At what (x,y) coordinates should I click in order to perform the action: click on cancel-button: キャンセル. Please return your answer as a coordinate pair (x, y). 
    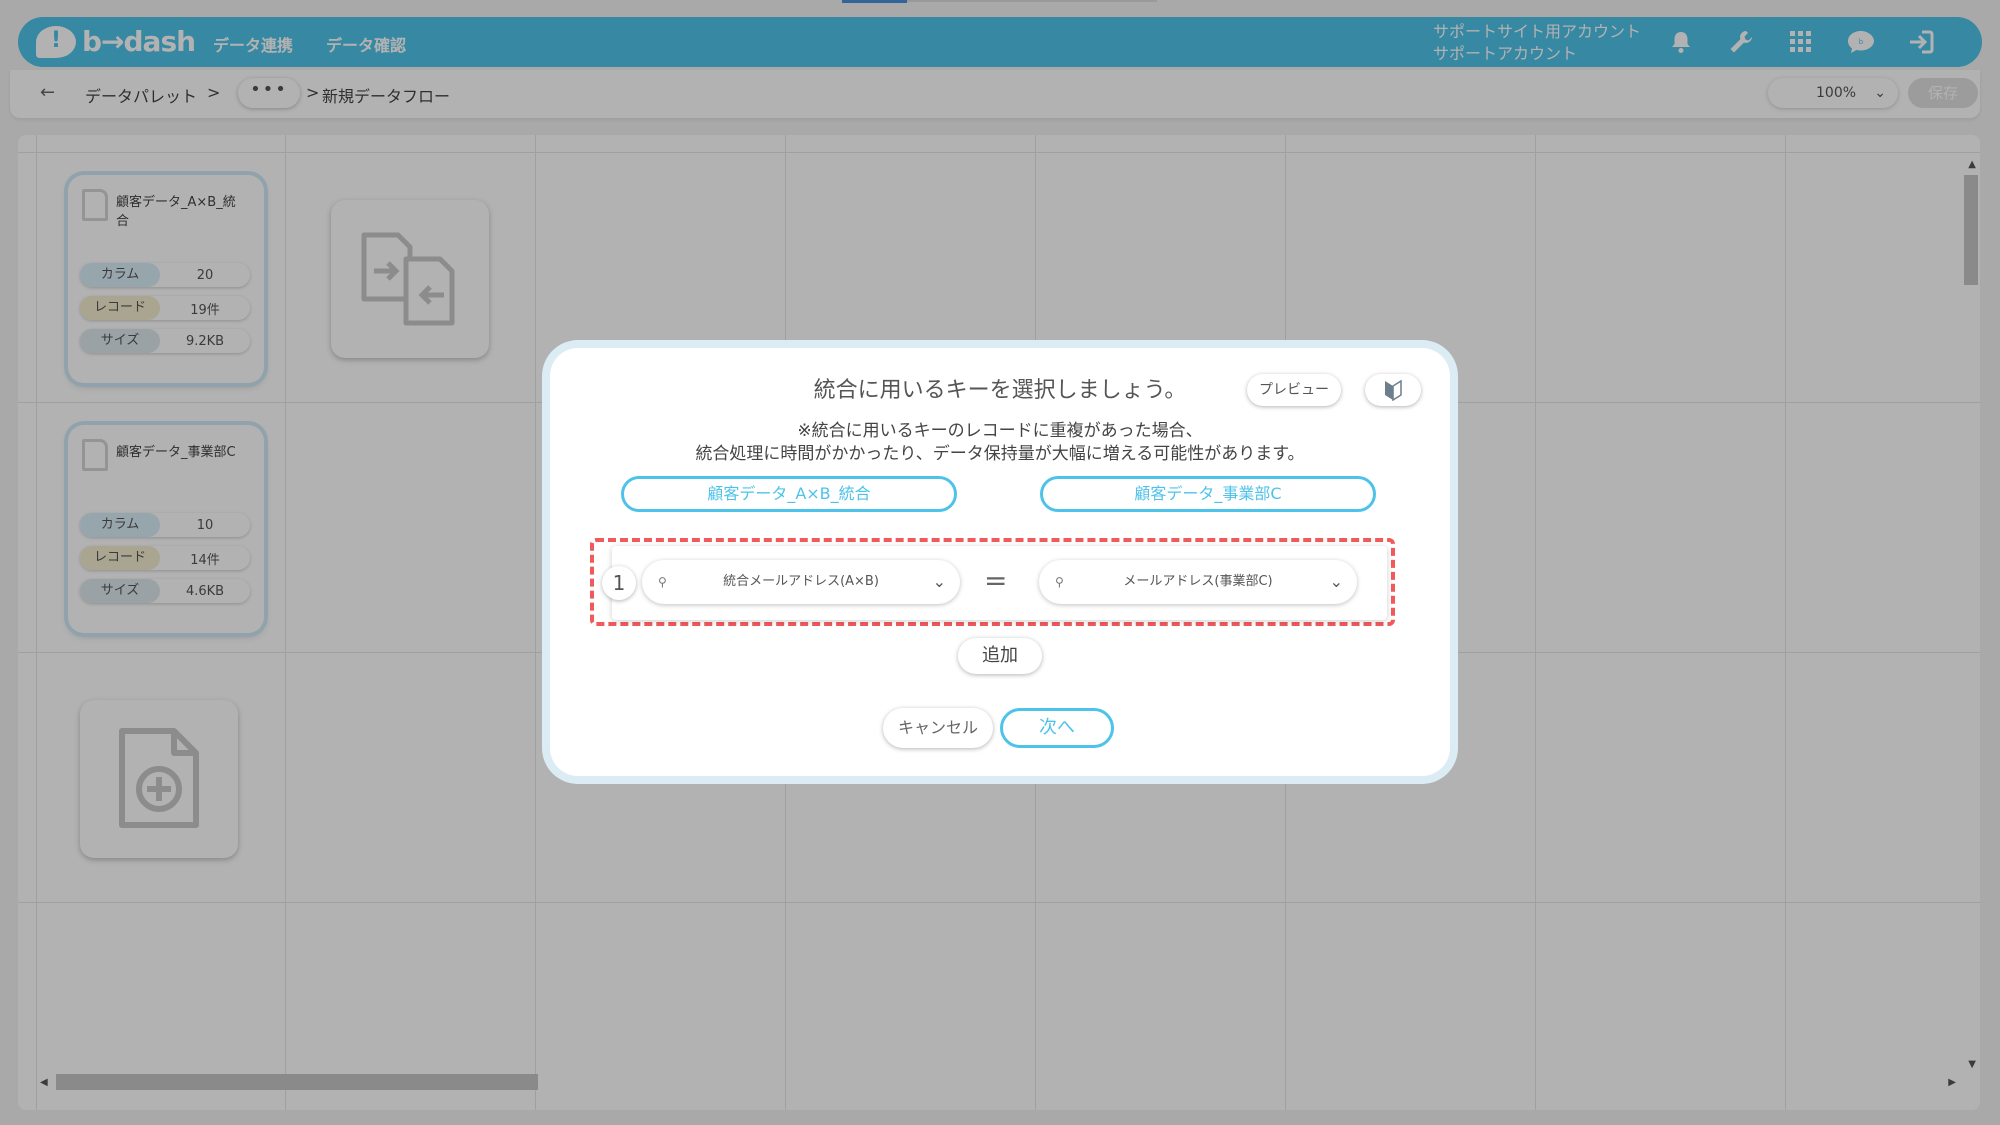
    Looking at the image, I should click on (938, 728).